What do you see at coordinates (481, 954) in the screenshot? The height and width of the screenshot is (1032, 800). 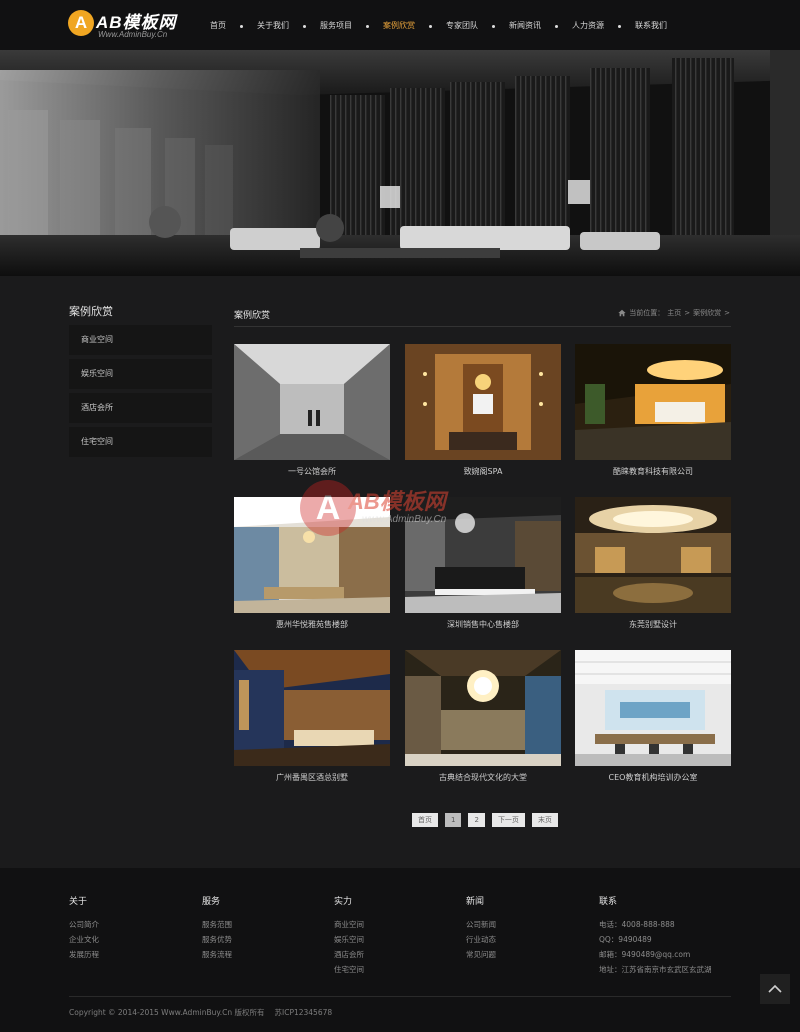 I see `footer-link: 常见问题` at bounding box center [481, 954].